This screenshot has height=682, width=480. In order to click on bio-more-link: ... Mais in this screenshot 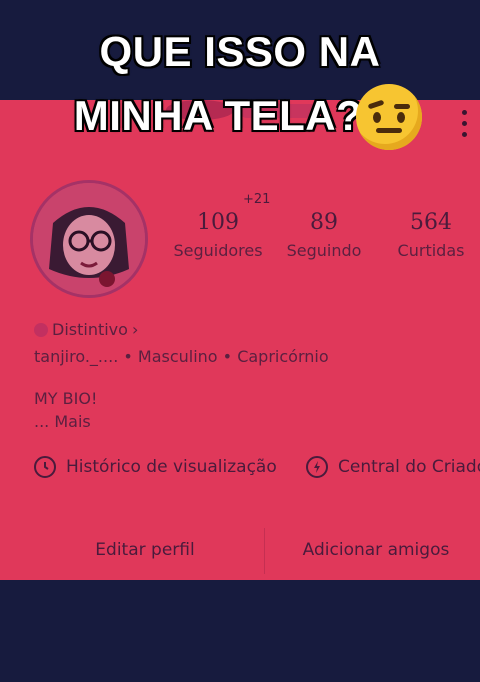, I will do `click(65, 421)`.